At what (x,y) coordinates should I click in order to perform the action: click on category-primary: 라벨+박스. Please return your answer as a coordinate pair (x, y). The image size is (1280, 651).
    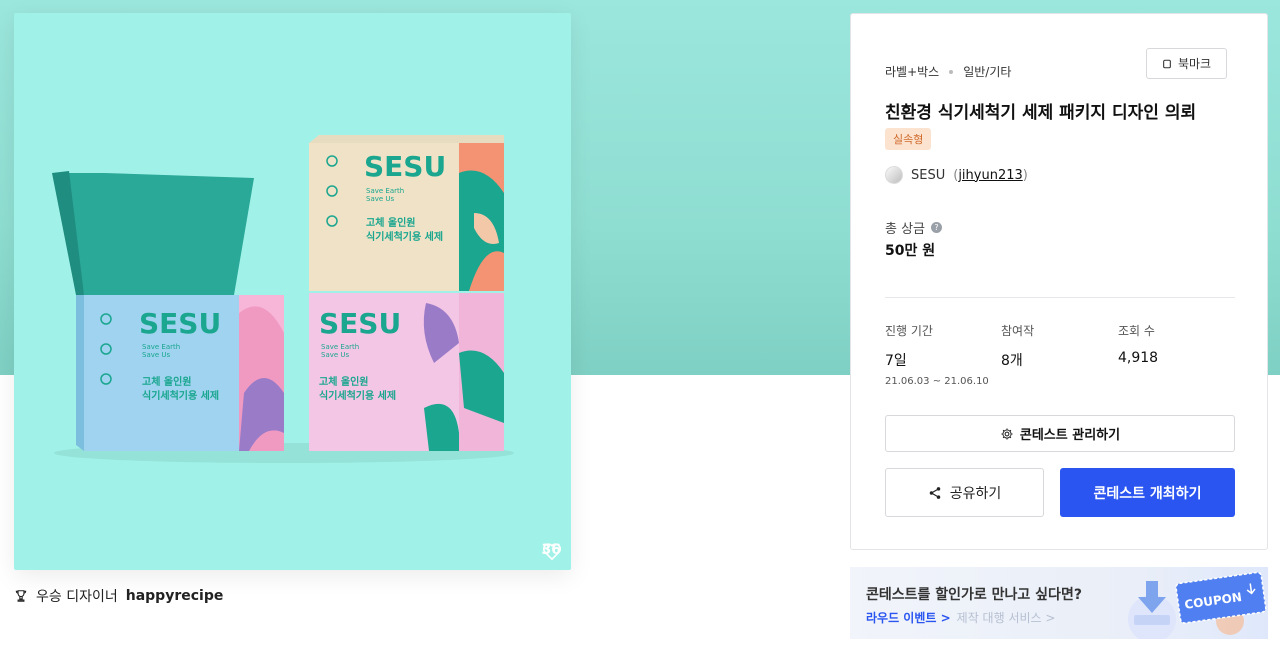
    Looking at the image, I should click on (912, 71).